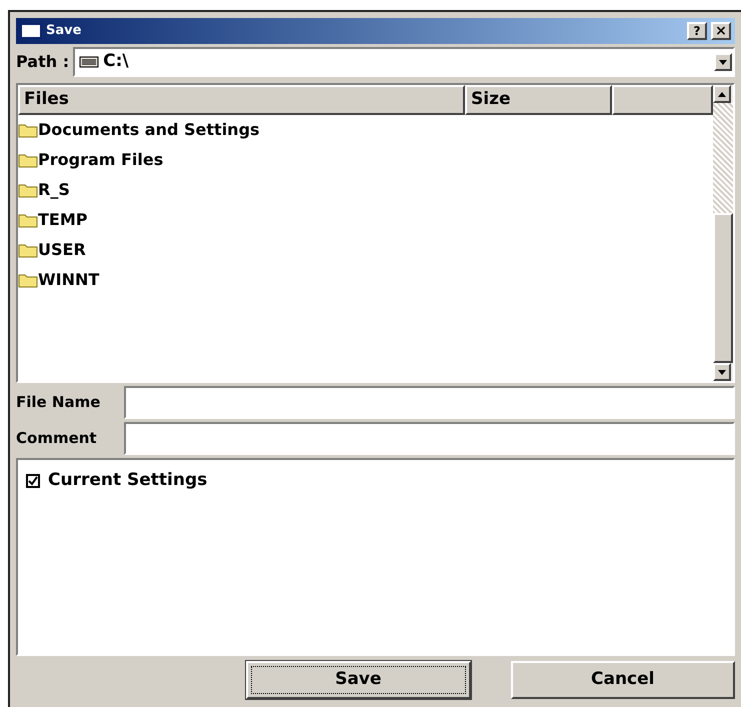 The height and width of the screenshot is (707, 741). I want to click on folder-row: TEMP, so click(365, 220).